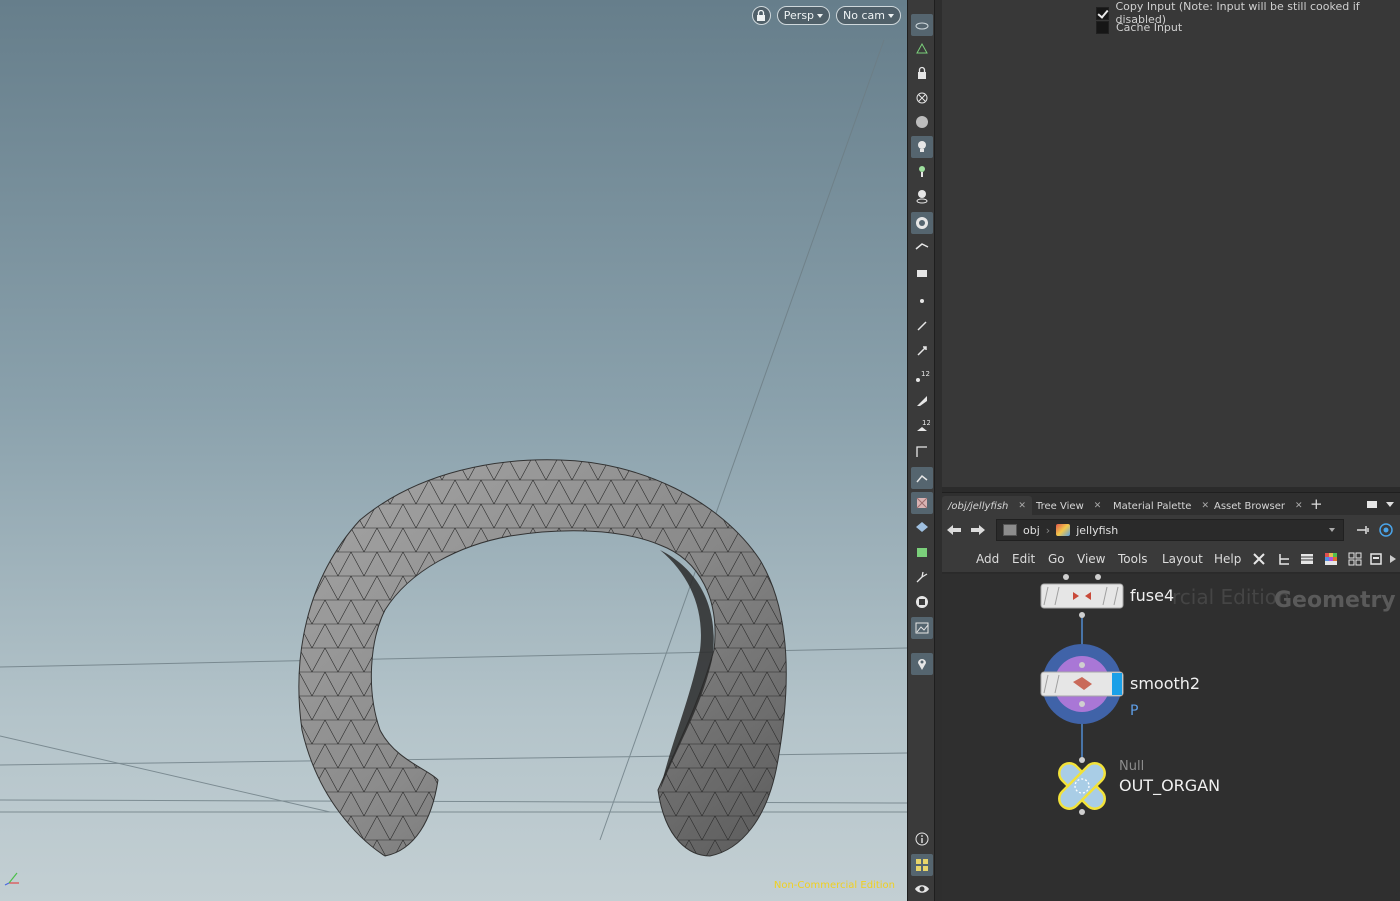  Describe the element at coordinates (1165, 683) in the screenshot. I see `node-smooth2-label: smooth2` at that location.